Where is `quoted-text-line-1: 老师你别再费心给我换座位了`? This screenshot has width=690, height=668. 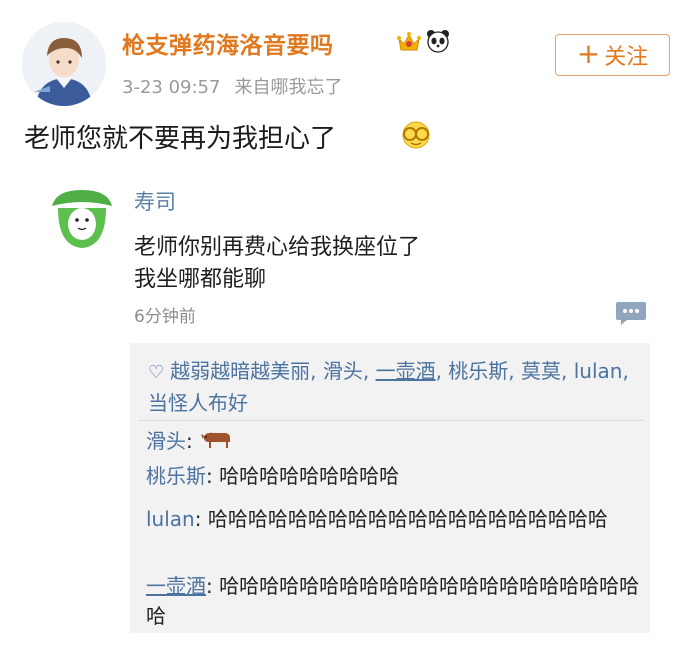
quoted-text-line-1: 老师你别再费心给我换座位了 is located at coordinates (277, 247).